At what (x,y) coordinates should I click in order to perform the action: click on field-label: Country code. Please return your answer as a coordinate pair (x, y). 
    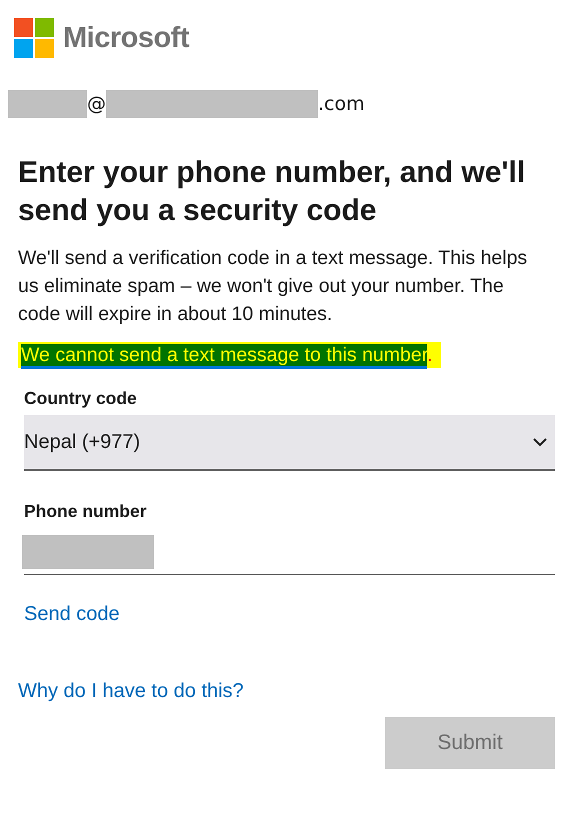
    Looking at the image, I should click on (81, 398).